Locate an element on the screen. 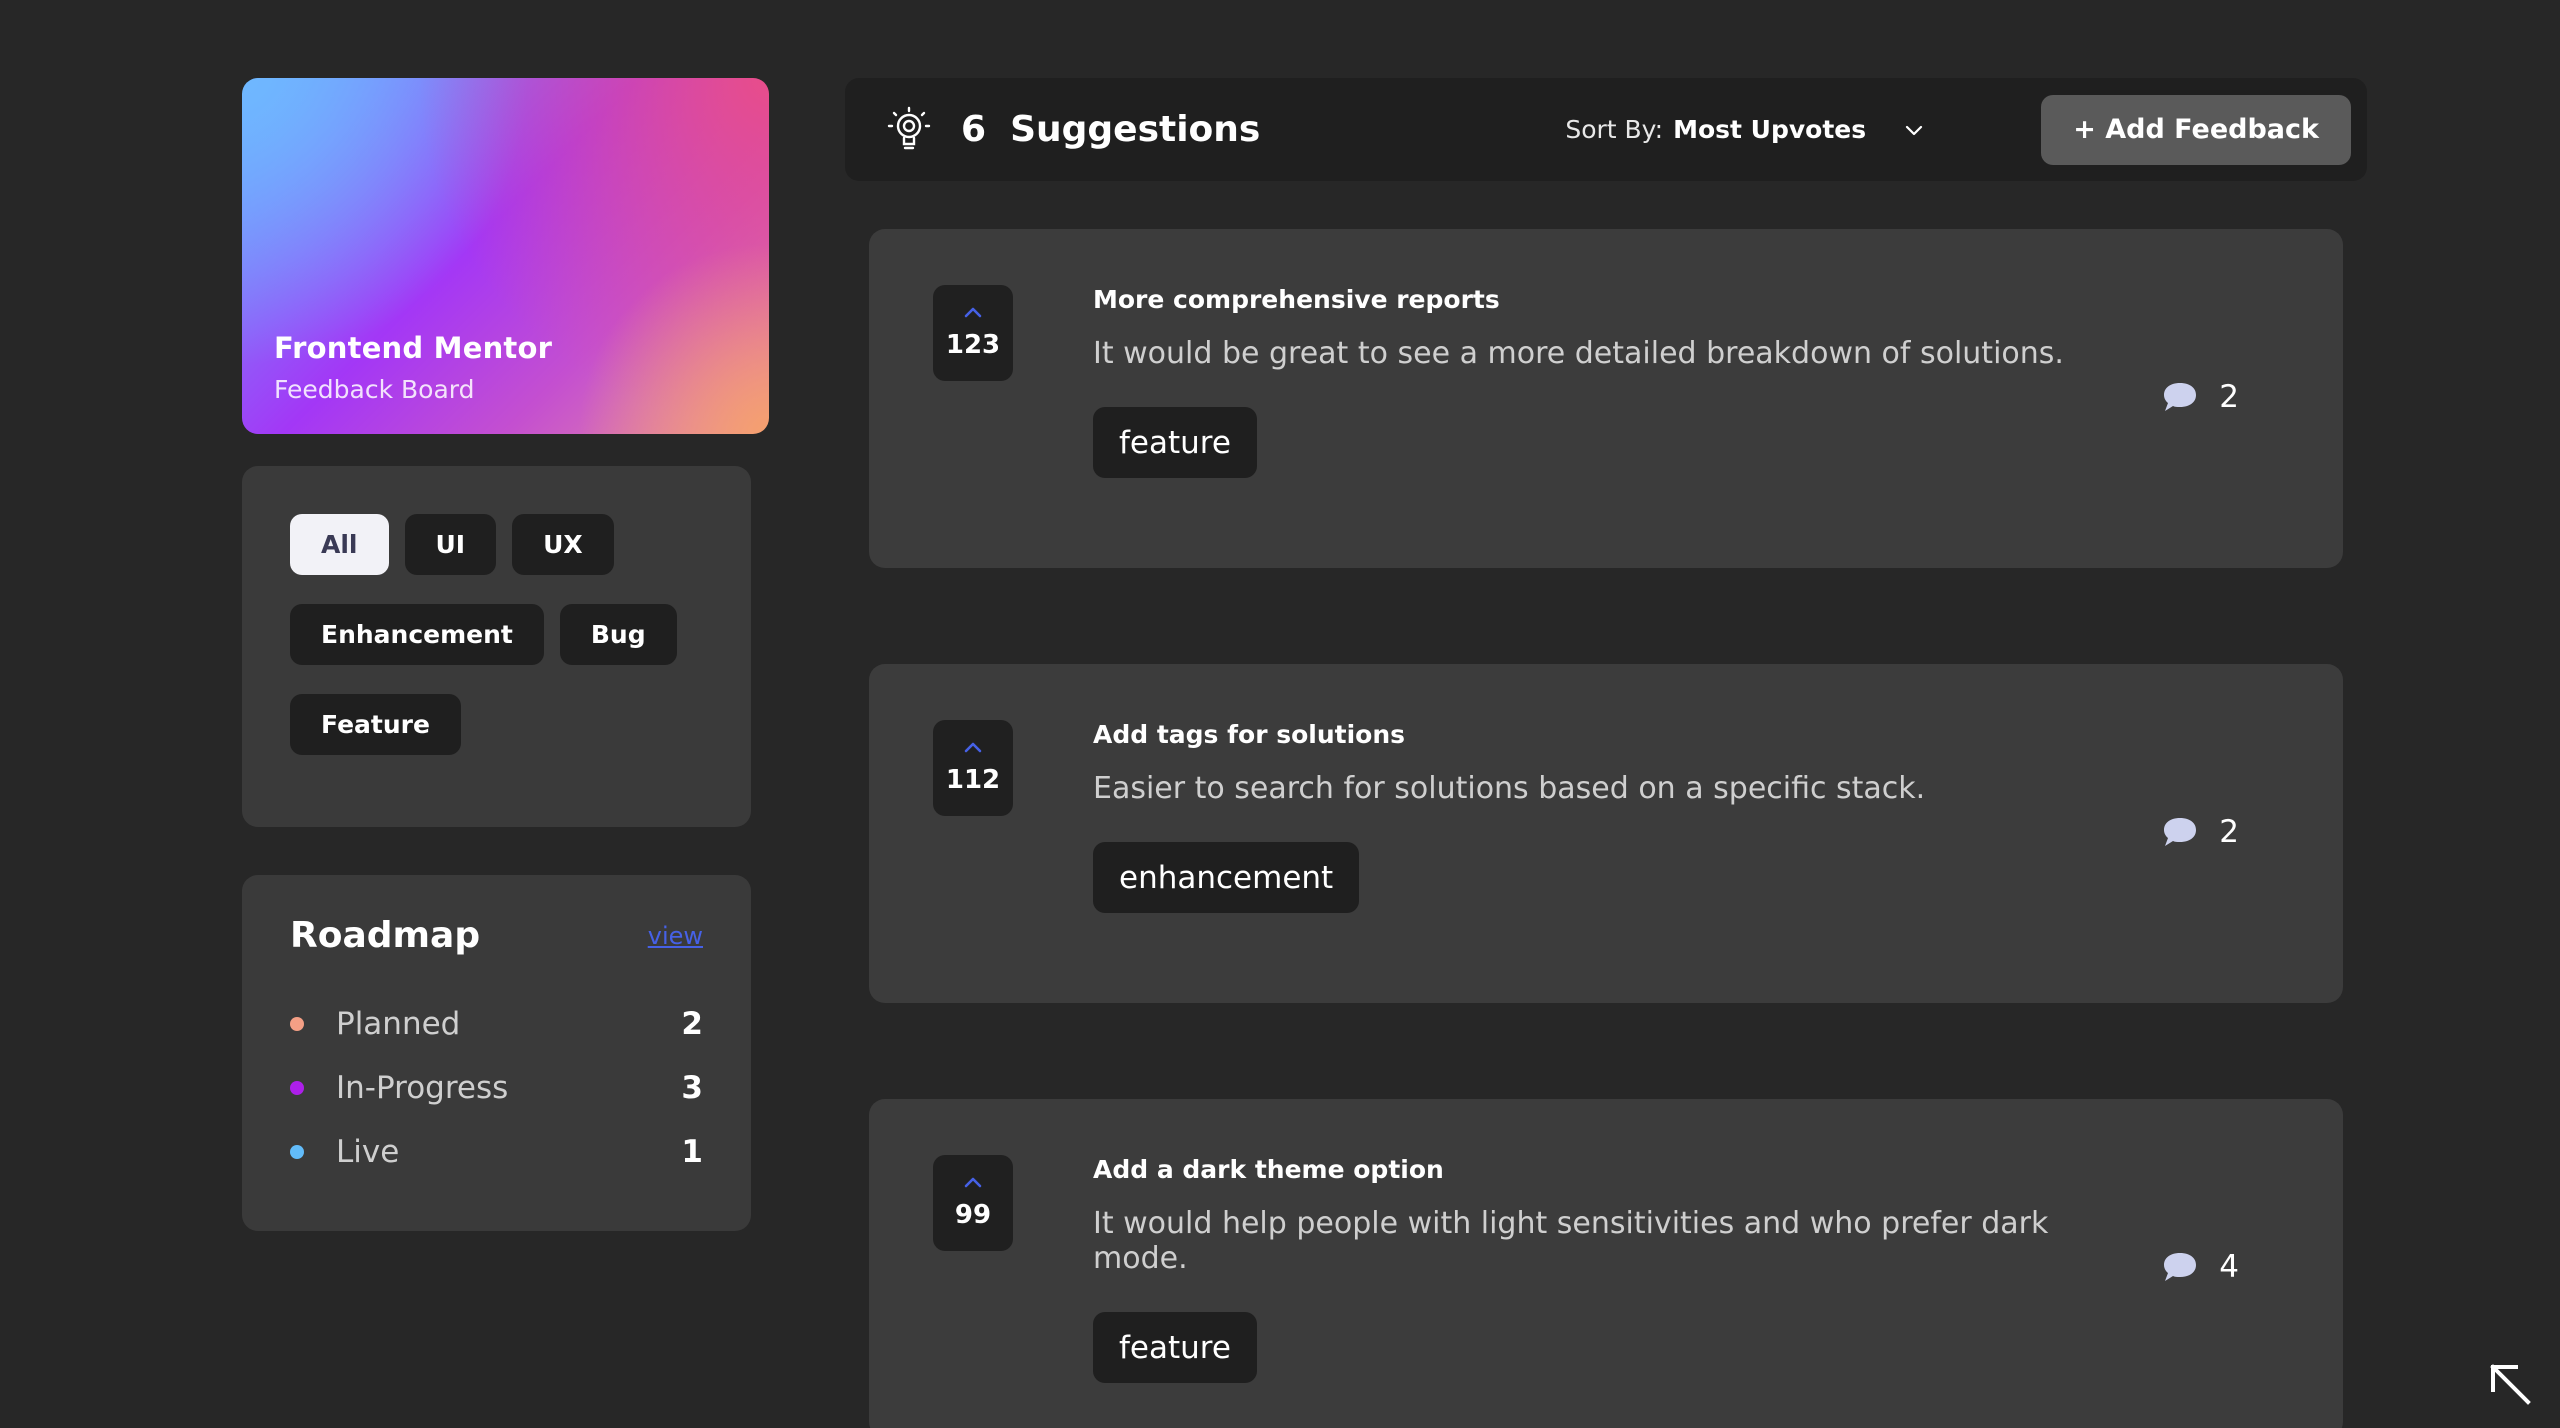 The height and width of the screenshot is (1428, 2560). filter-chip-feature: Feature is located at coordinates (375, 724).